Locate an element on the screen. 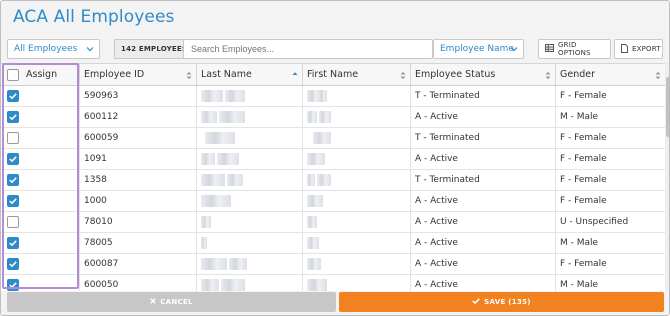 The image size is (670, 316). export-button: EXPORT is located at coordinates (638, 49).